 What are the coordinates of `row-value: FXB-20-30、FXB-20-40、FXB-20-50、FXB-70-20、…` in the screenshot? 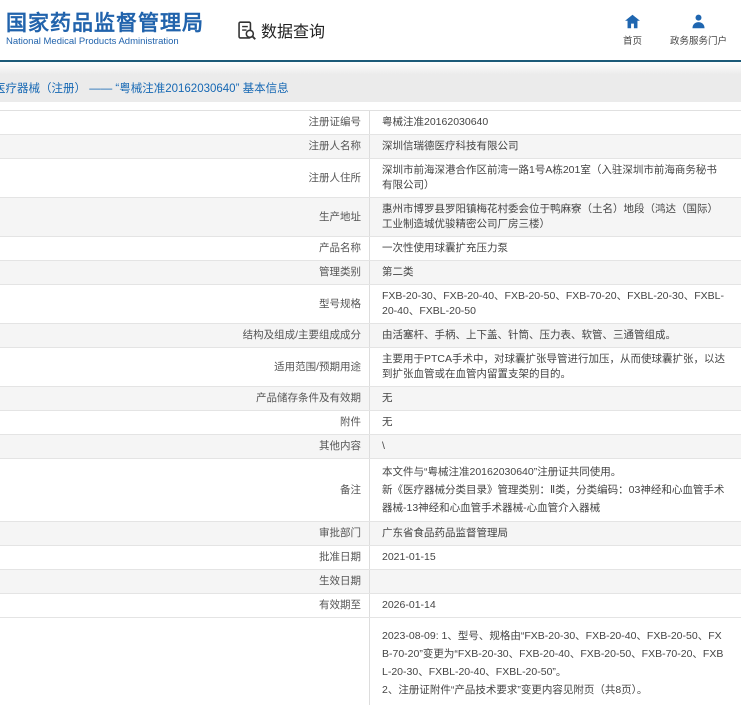 It's located at (553, 303).